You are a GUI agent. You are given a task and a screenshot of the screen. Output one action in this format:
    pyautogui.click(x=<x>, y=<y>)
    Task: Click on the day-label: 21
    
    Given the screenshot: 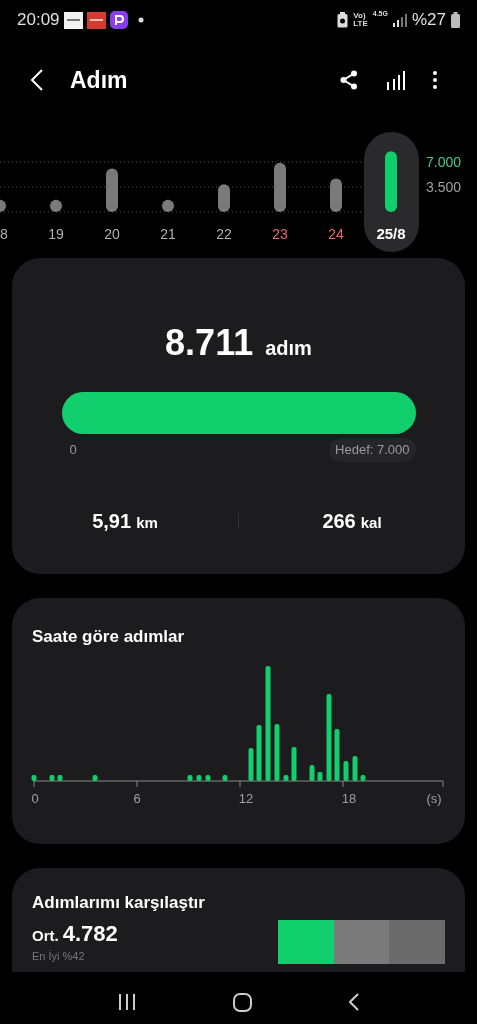 What is the action you would take?
    pyautogui.click(x=168, y=234)
    